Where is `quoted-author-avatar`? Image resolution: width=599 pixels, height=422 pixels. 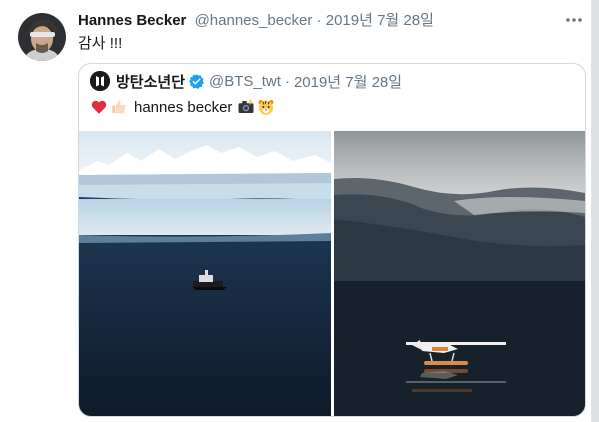
quoted-author-avatar is located at coordinates (100, 81).